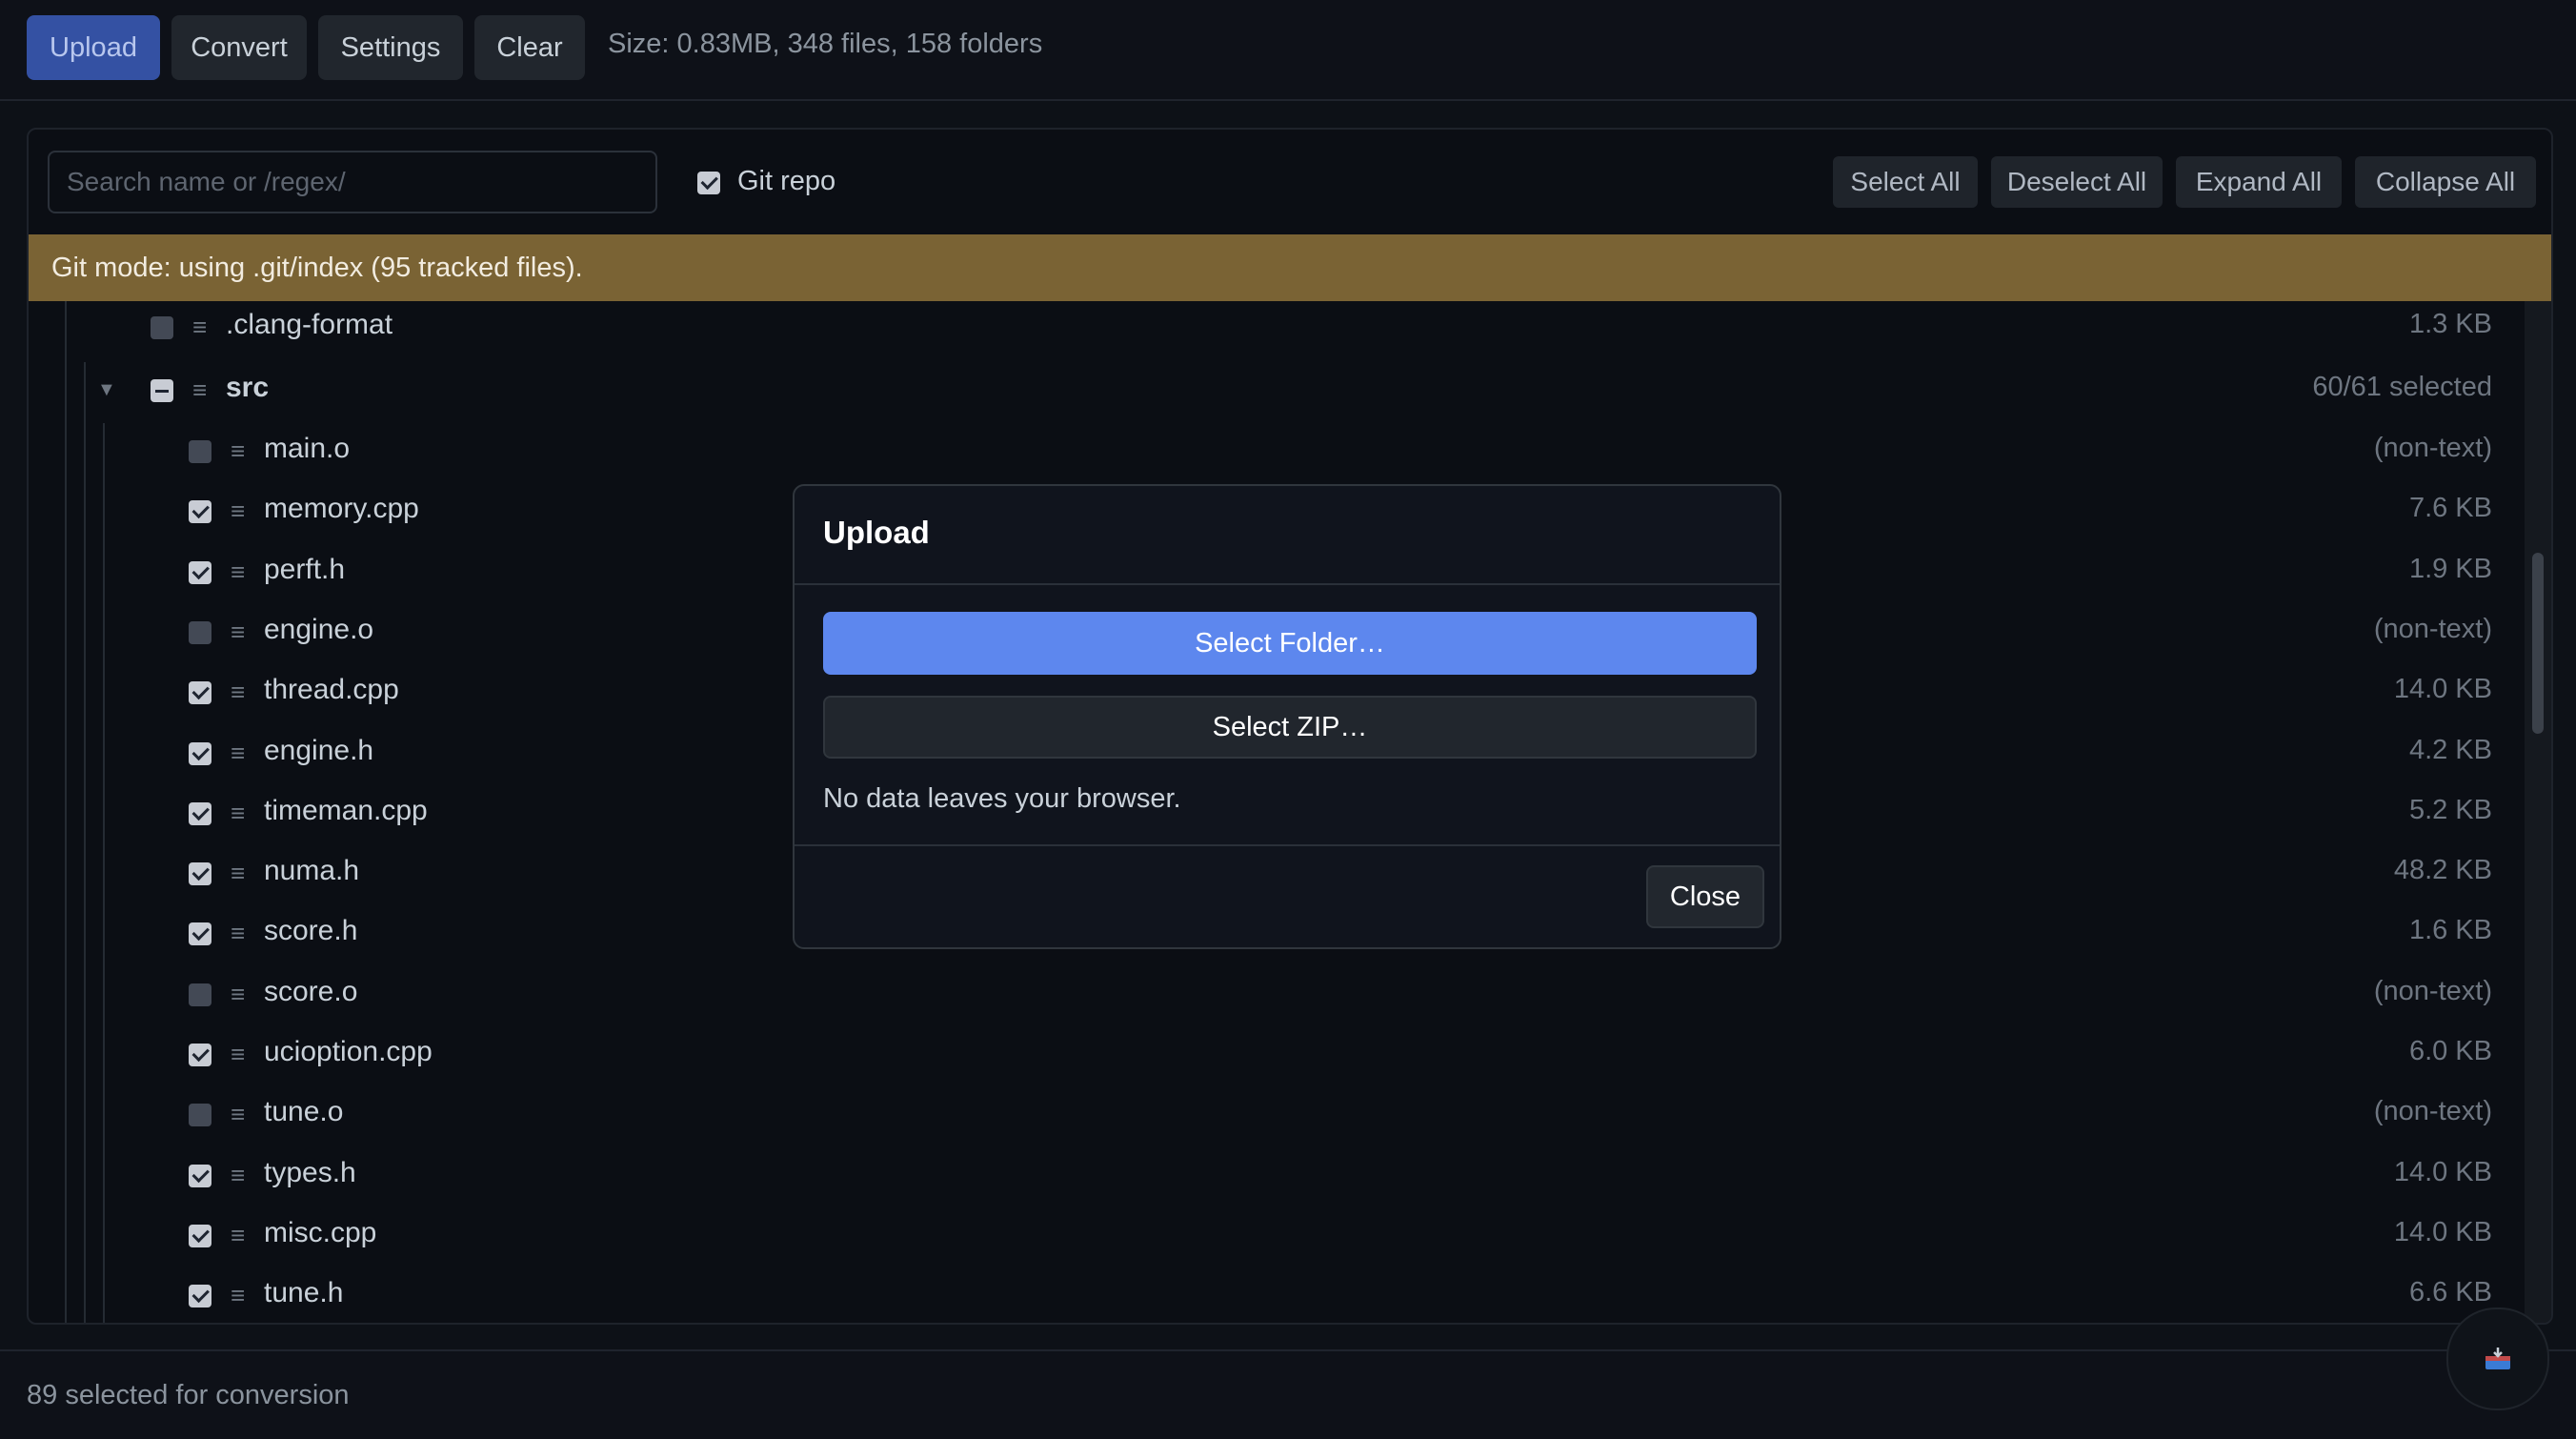 This screenshot has height=1439, width=2576. What do you see at coordinates (2538, 812) in the screenshot?
I see `tree-scrollbar` at bounding box center [2538, 812].